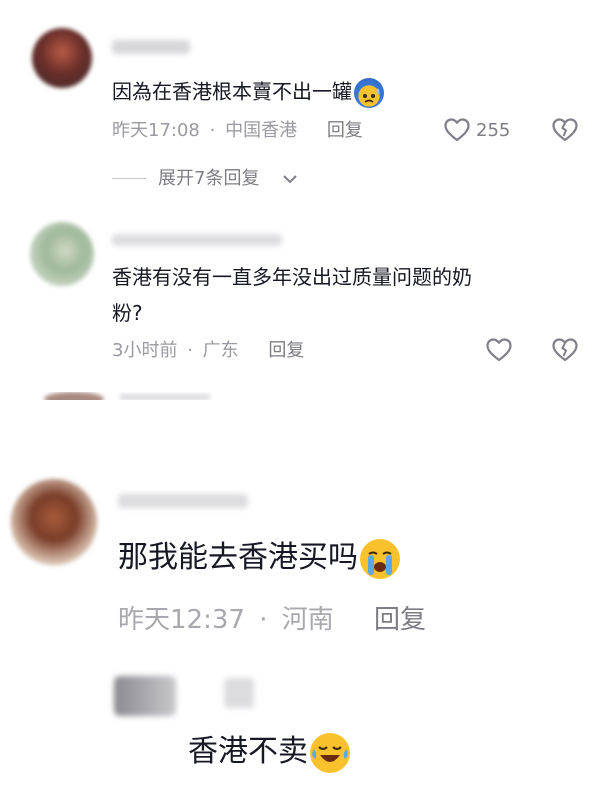  Describe the element at coordinates (369, 93) in the screenshot. I see `cold-sweat-emoji-icon` at that location.